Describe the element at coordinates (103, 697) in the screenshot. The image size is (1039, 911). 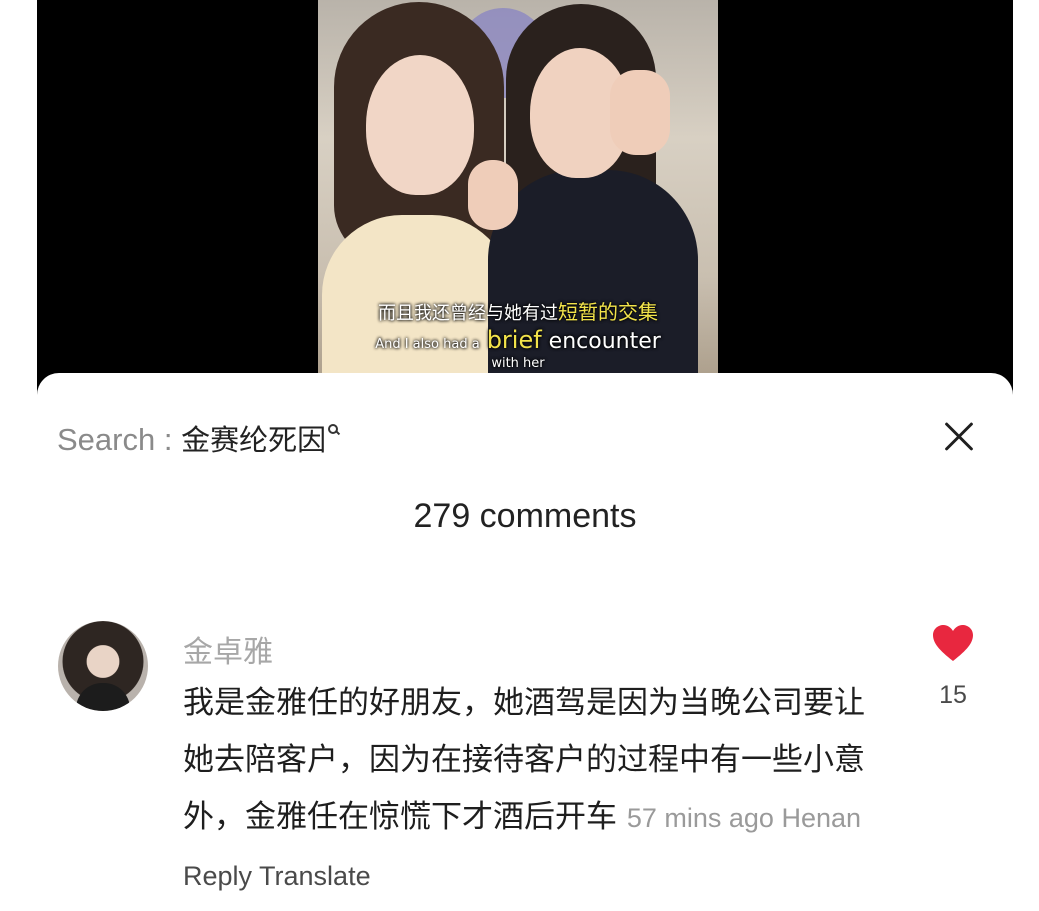
I see `avatar-shoulders` at that location.